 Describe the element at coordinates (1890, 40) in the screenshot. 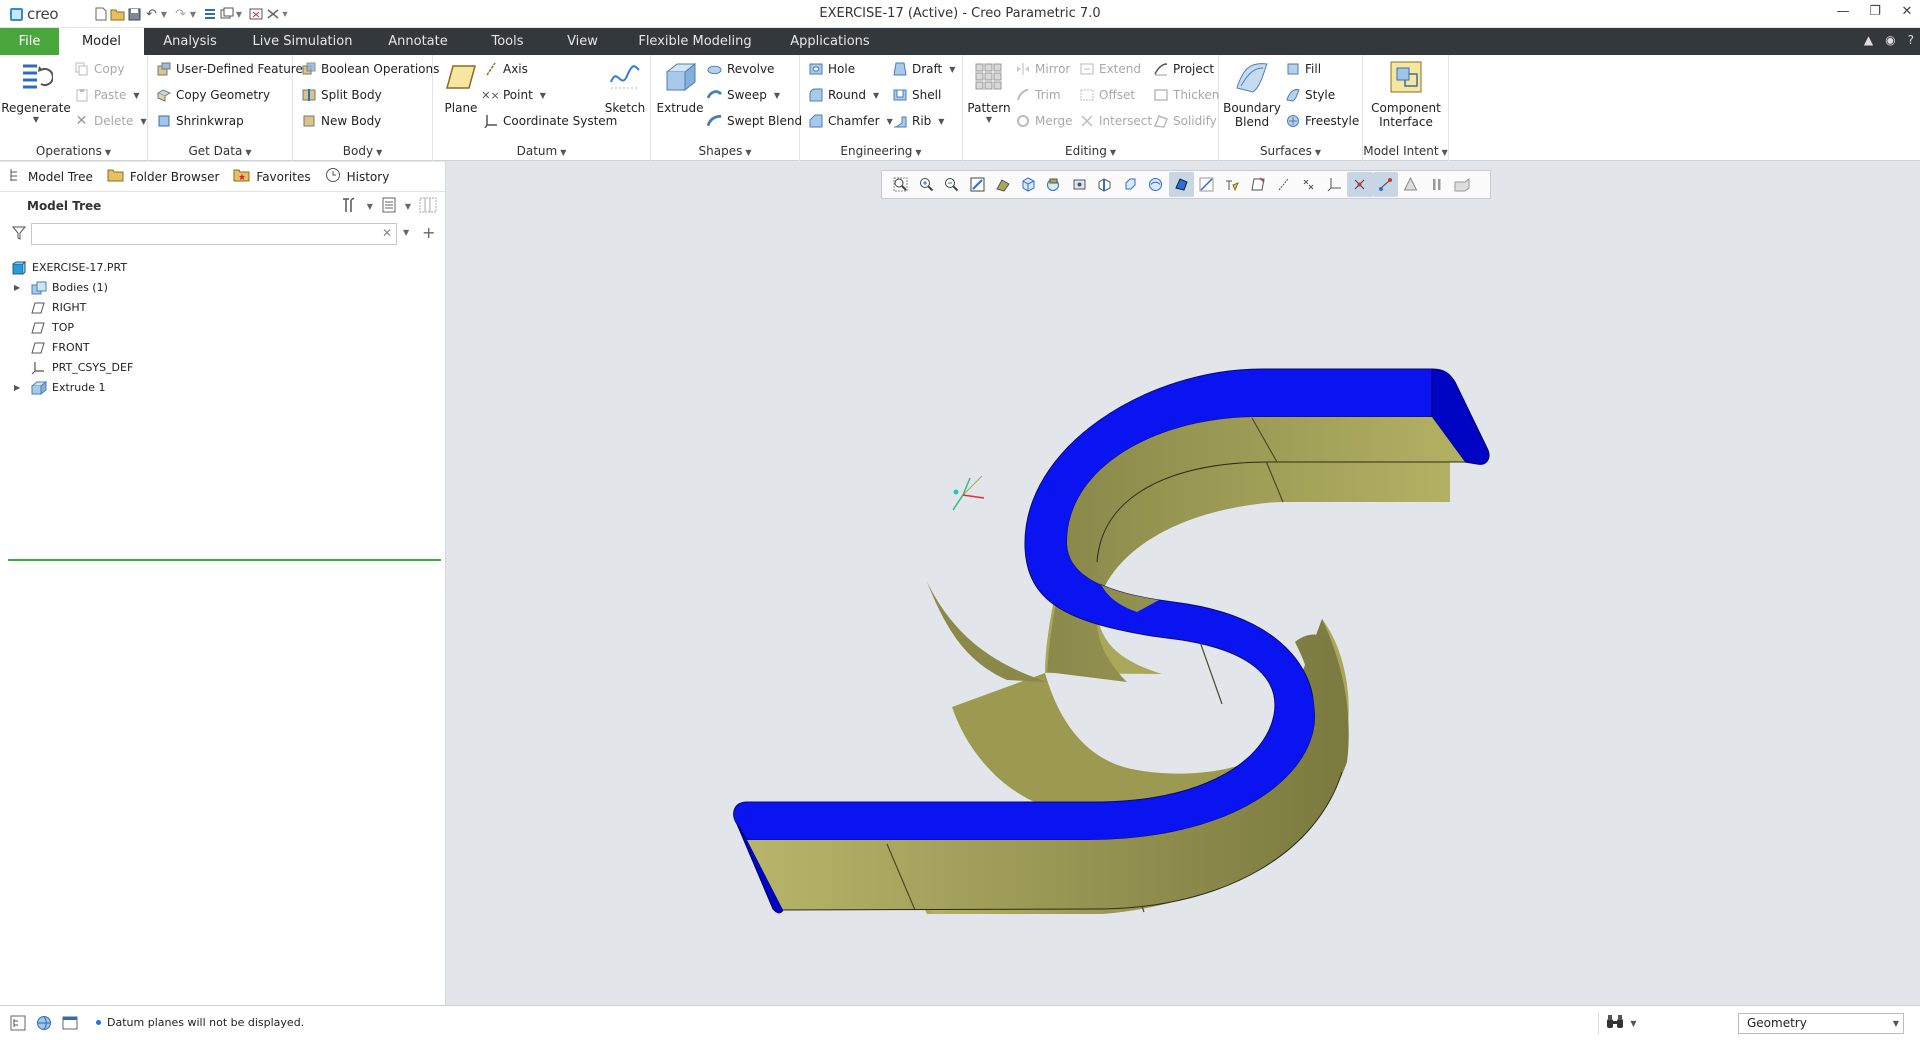

I see `notification-icon: ◉` at that location.